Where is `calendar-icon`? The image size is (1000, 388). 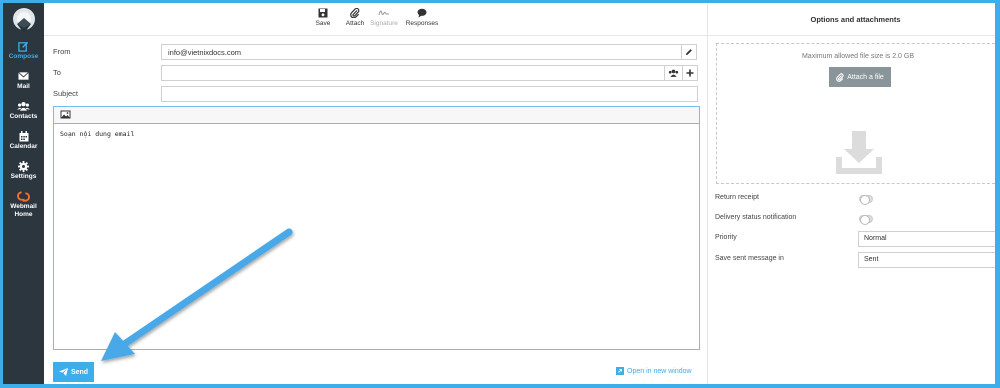
calendar-icon is located at coordinates (23, 137).